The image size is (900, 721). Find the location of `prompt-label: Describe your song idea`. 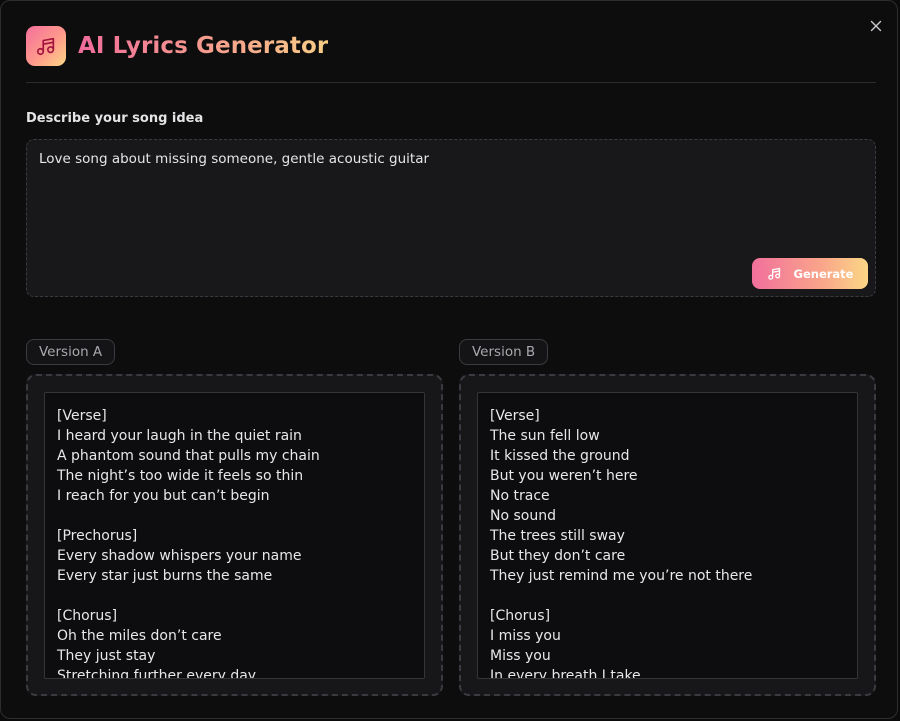

prompt-label: Describe your song idea is located at coordinates (115, 118).